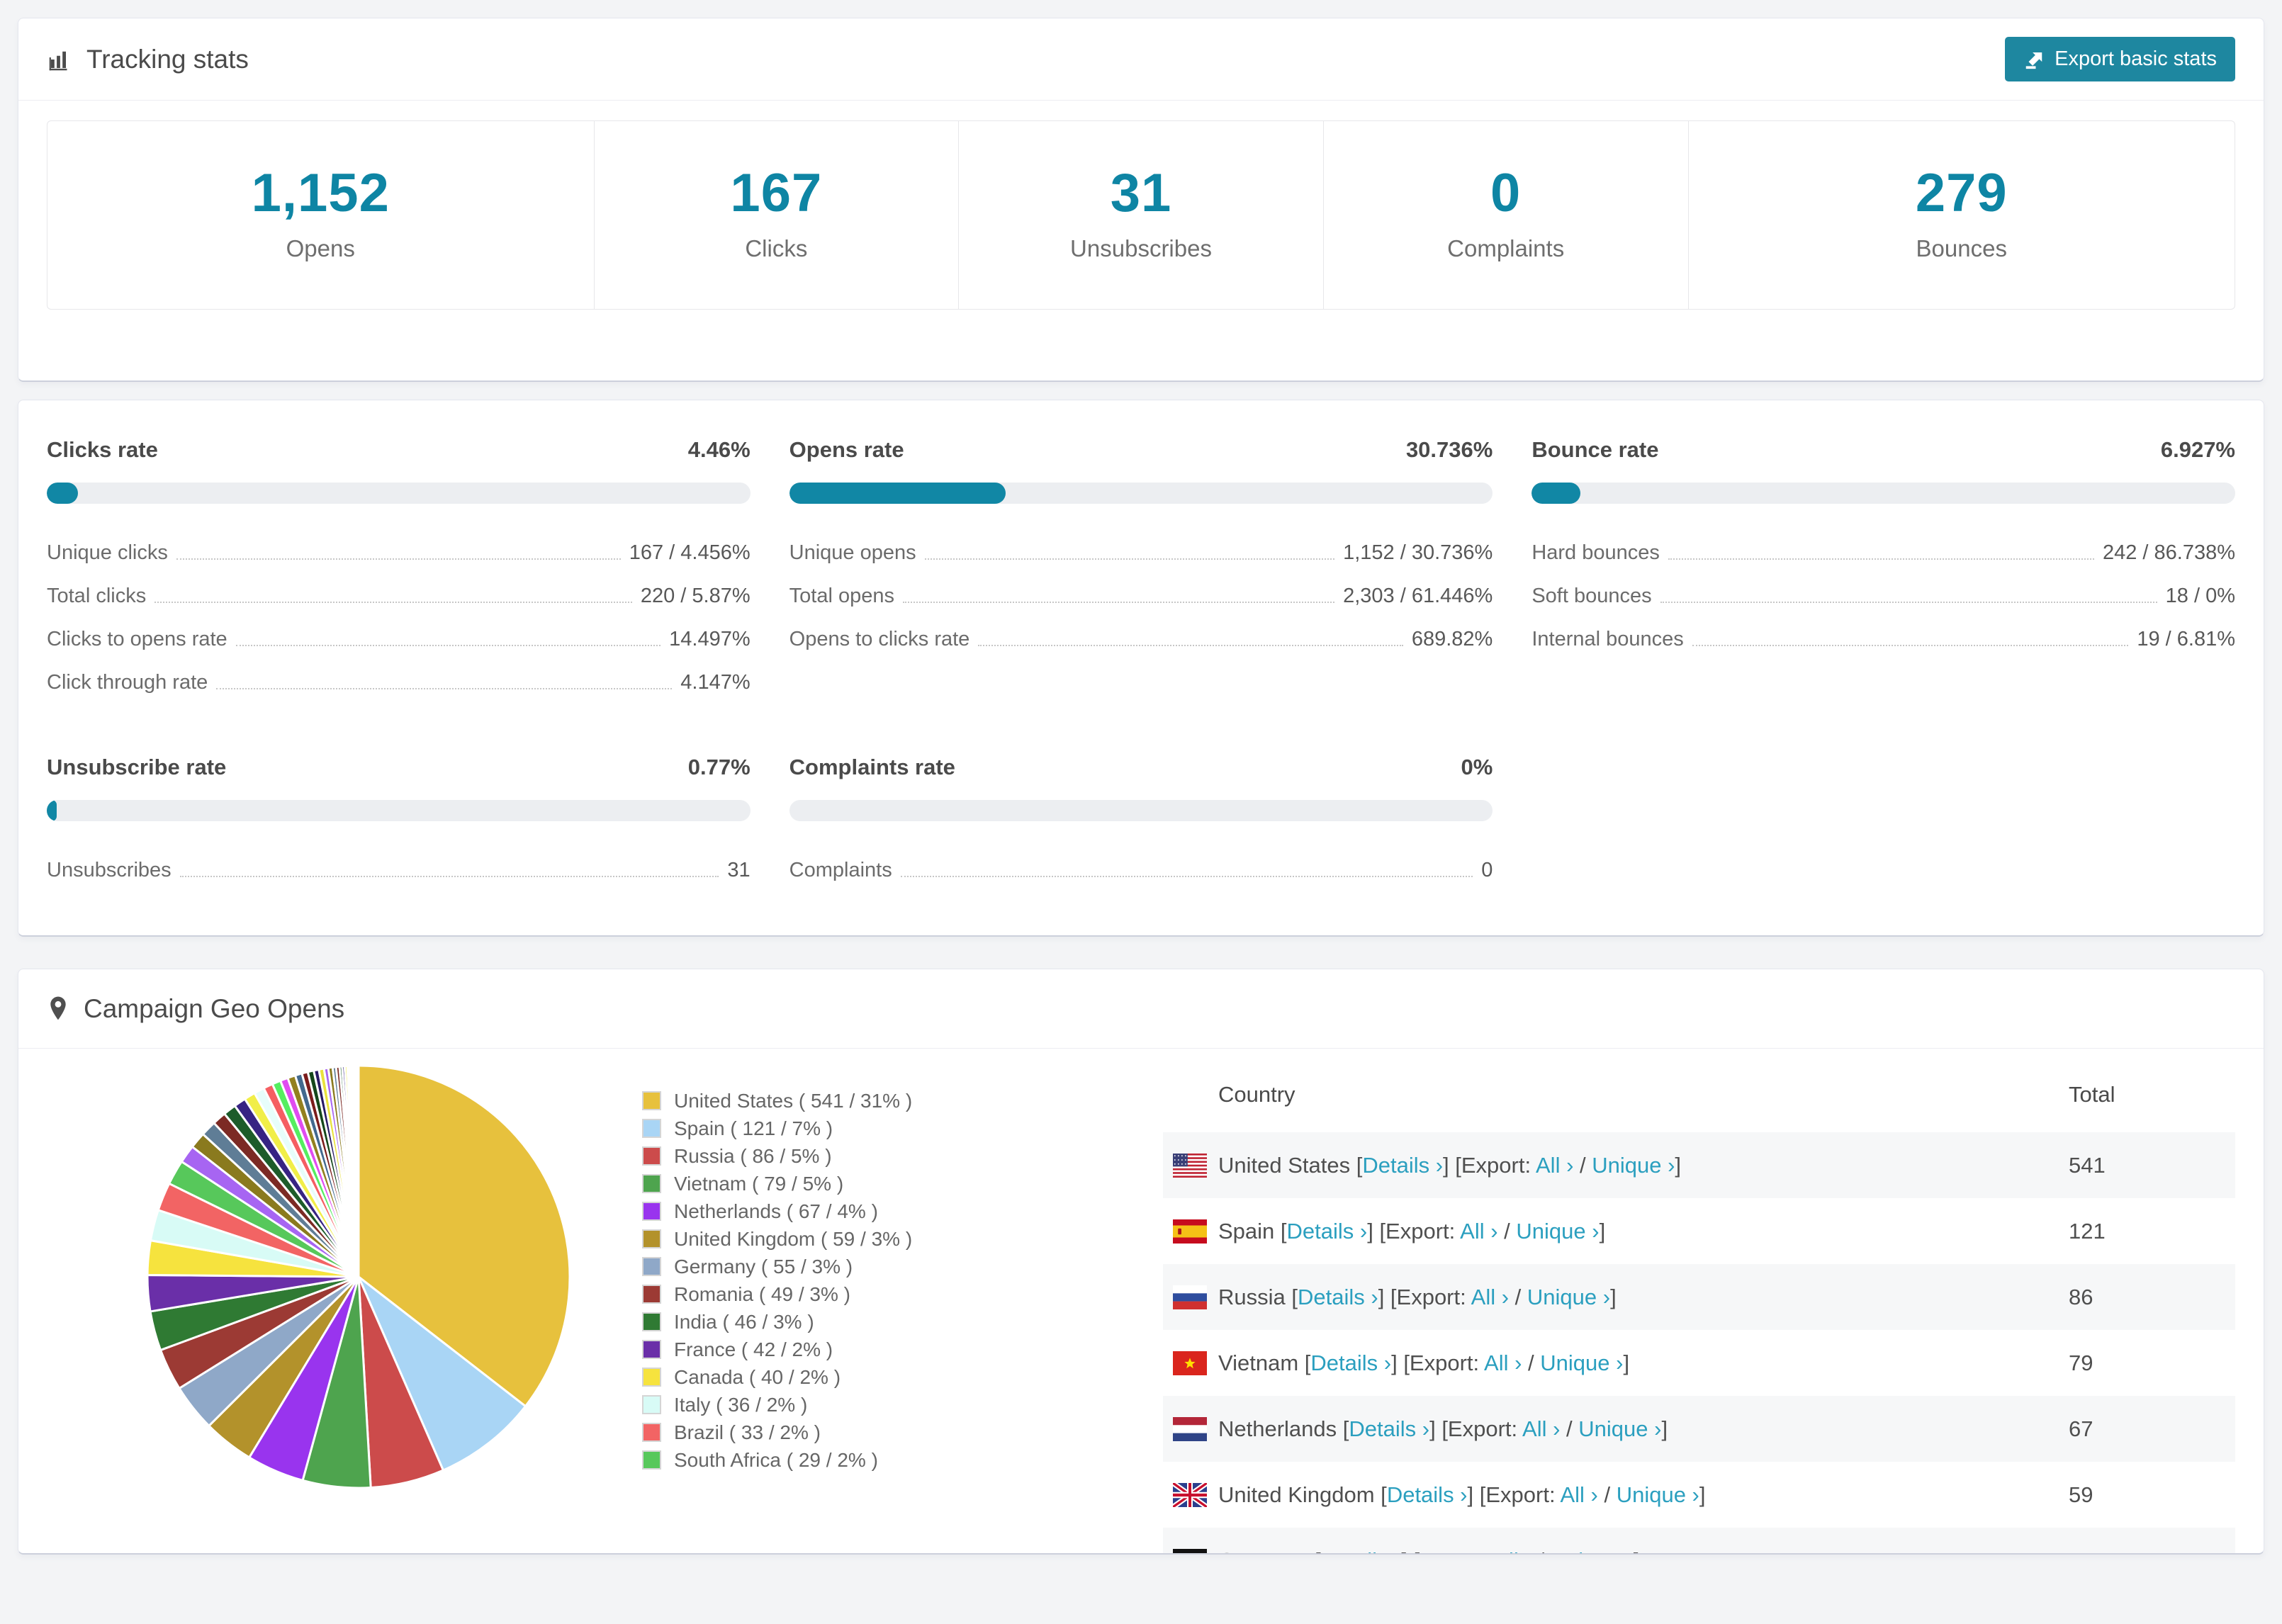 Image resolution: width=2282 pixels, height=1624 pixels. What do you see at coordinates (1141, 595) in the screenshot?
I see `rate-detail-row: Total opens 2,303 / 61.446%` at bounding box center [1141, 595].